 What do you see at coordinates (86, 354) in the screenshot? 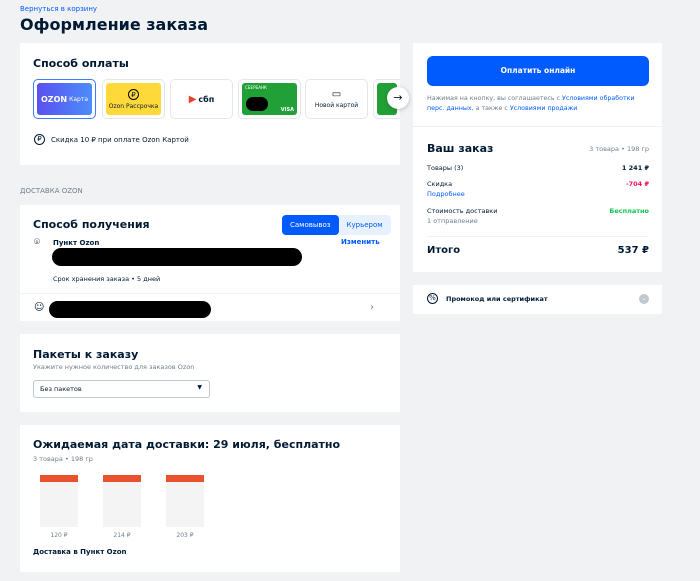
I see `packages-title: Пакеты к заказу` at bounding box center [86, 354].